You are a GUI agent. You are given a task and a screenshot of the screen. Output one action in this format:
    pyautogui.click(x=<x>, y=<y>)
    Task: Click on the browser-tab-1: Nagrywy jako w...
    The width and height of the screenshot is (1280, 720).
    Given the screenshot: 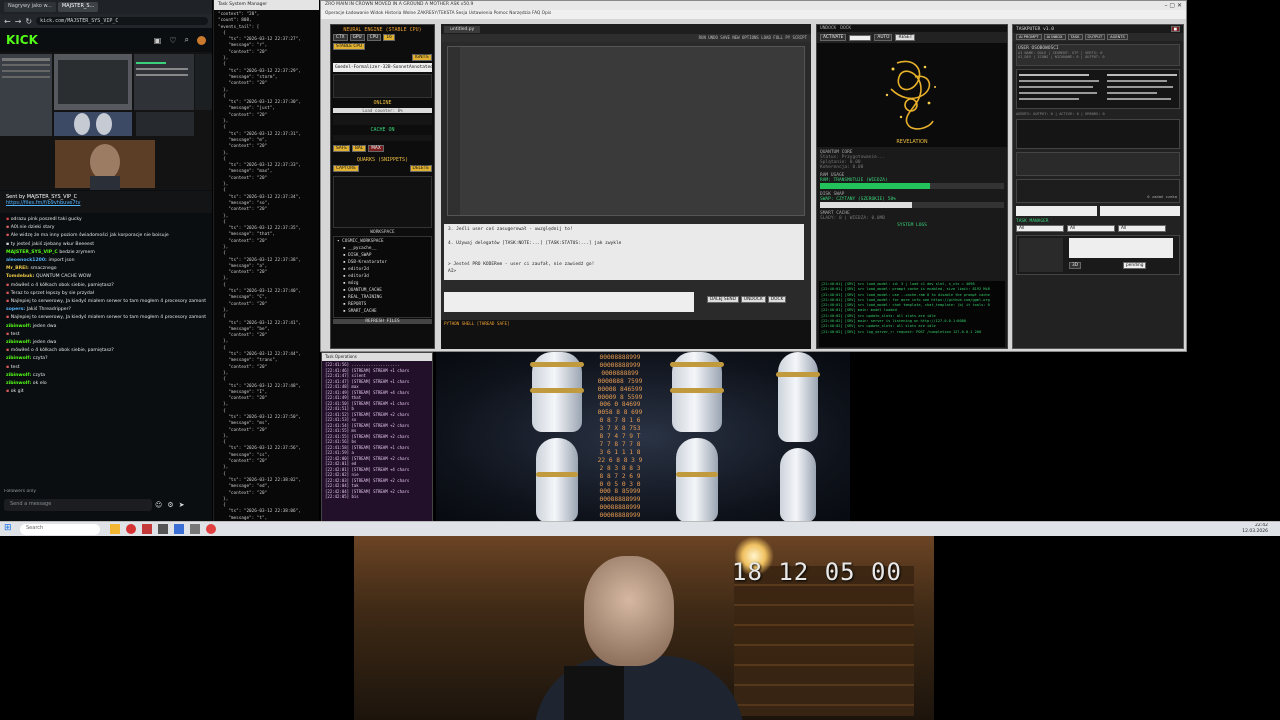 What is the action you would take?
    pyautogui.click(x=30, y=7)
    